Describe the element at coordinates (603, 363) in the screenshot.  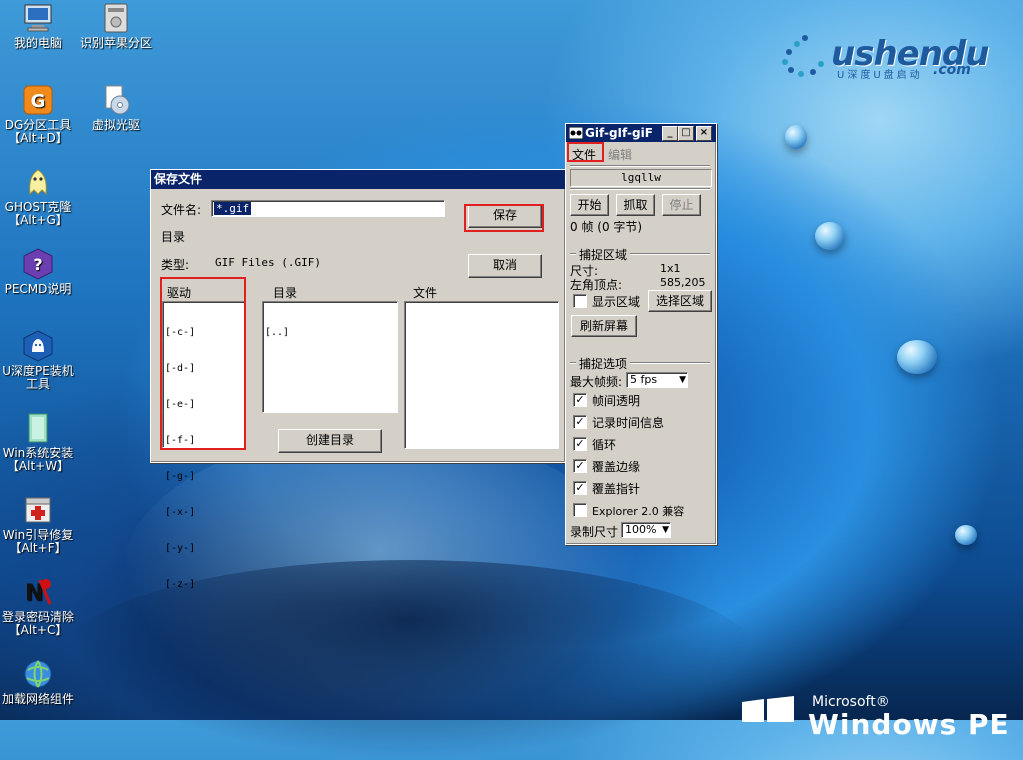
I see `capture-options-header: 捕捉选项` at that location.